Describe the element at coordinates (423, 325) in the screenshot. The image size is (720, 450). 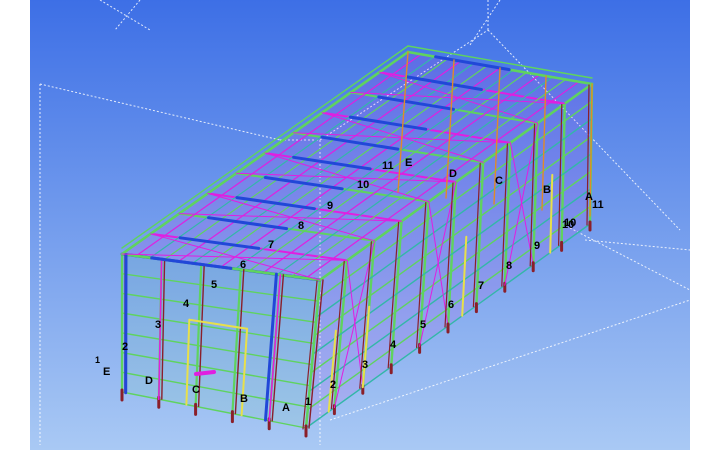
I see `grid-label-axis-5: 5` at that location.